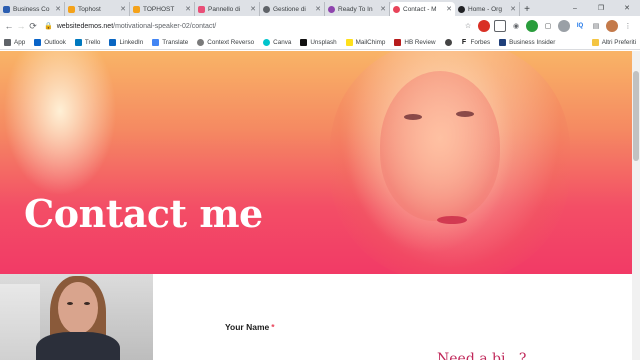 The height and width of the screenshot is (360, 640). What do you see at coordinates (89, 9) in the screenshot?
I see `tab-title: Tophost` at bounding box center [89, 9].